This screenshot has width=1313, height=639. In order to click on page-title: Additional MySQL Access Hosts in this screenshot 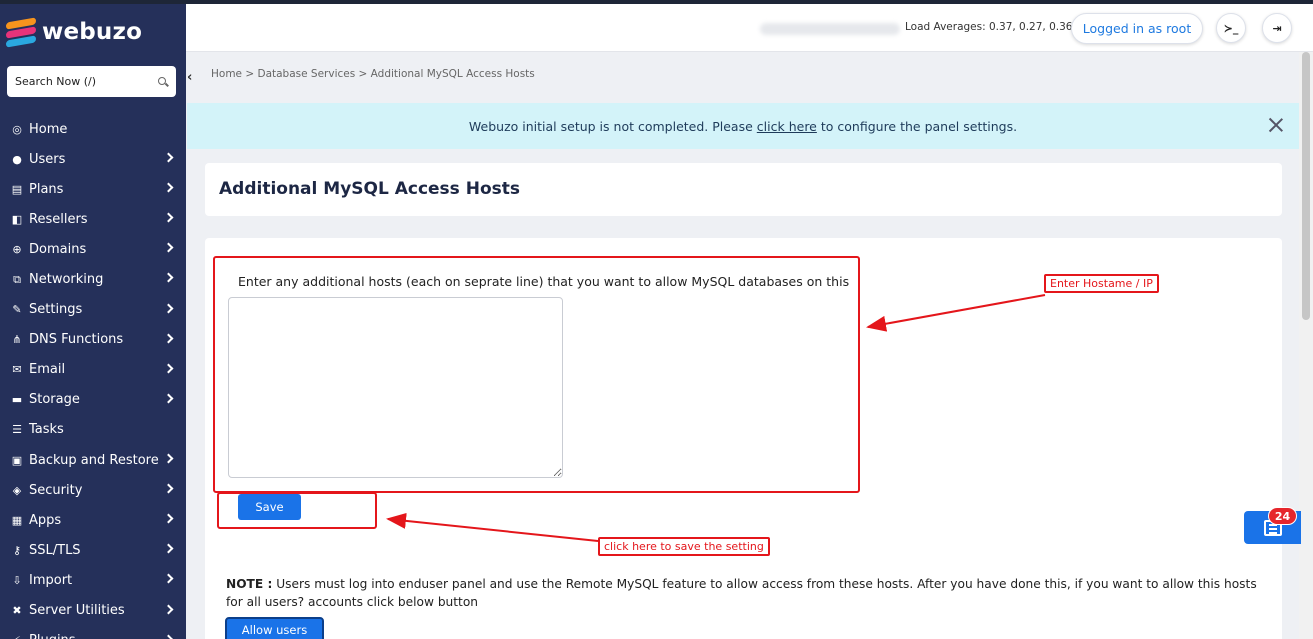, I will do `click(369, 189)`.